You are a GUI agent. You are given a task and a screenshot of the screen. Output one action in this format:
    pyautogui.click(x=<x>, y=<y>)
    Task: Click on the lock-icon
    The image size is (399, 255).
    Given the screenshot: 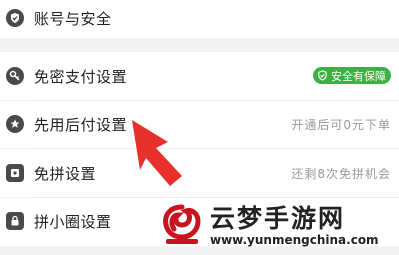 What is the action you would take?
    pyautogui.click(x=15, y=221)
    